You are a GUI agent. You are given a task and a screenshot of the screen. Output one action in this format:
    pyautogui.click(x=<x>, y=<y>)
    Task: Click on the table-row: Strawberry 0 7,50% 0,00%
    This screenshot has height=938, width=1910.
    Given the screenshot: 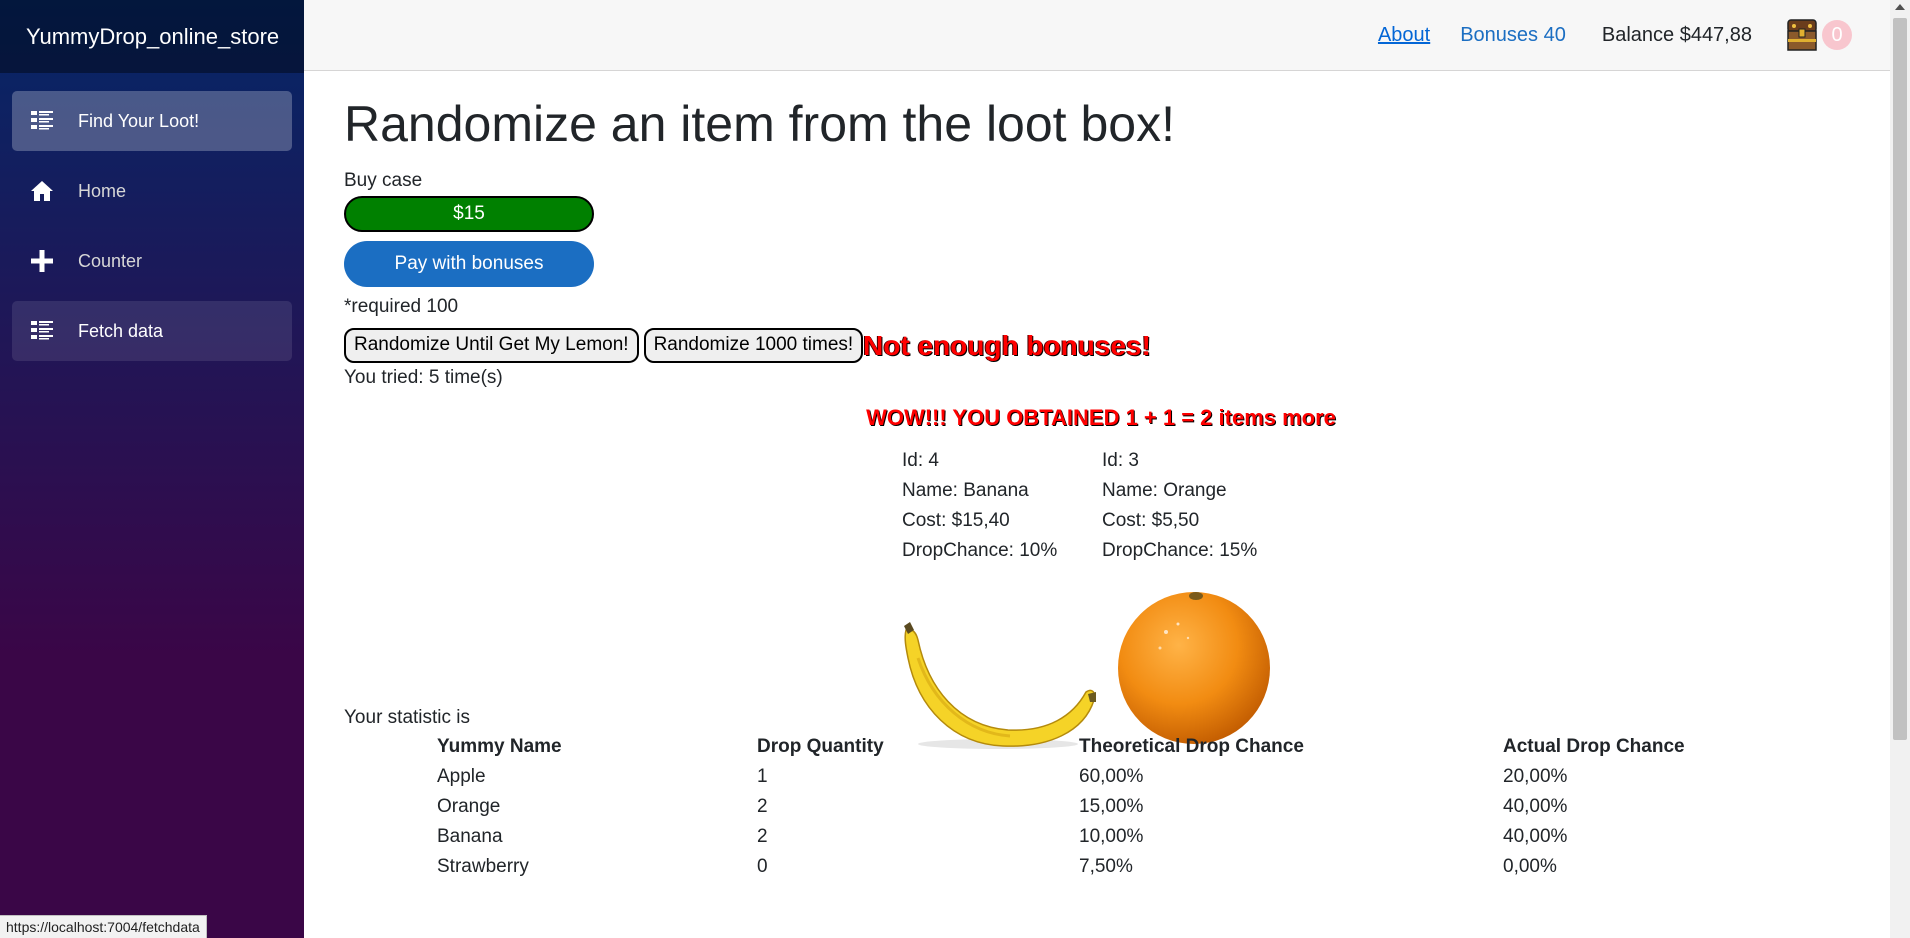 What is the action you would take?
    pyautogui.click(x=1095, y=867)
    